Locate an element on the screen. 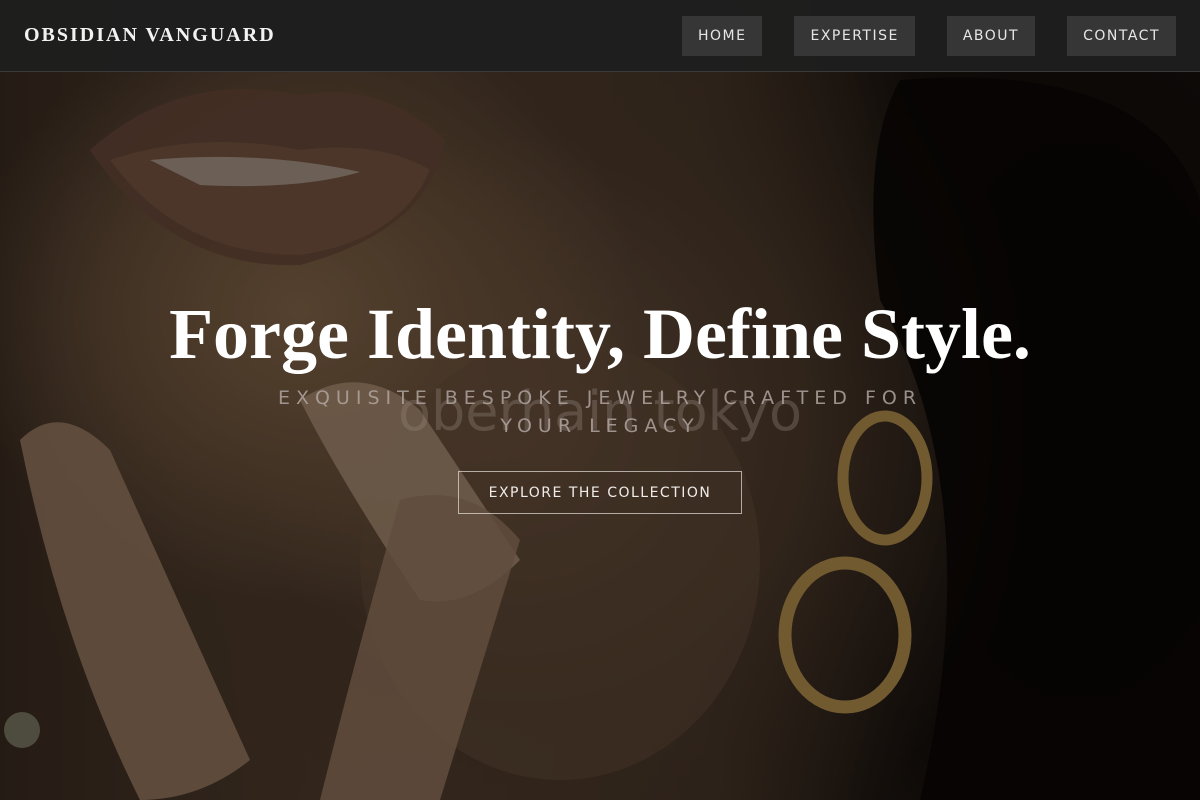  hero-headline: Forge Identity, Define Style. is located at coordinates (600, 334).